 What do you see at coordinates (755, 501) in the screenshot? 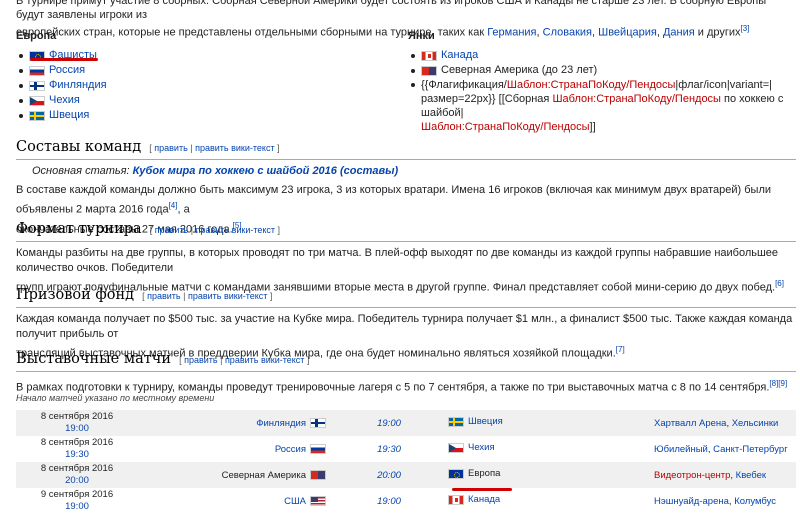
I see `city-link: Колумбус` at bounding box center [755, 501].